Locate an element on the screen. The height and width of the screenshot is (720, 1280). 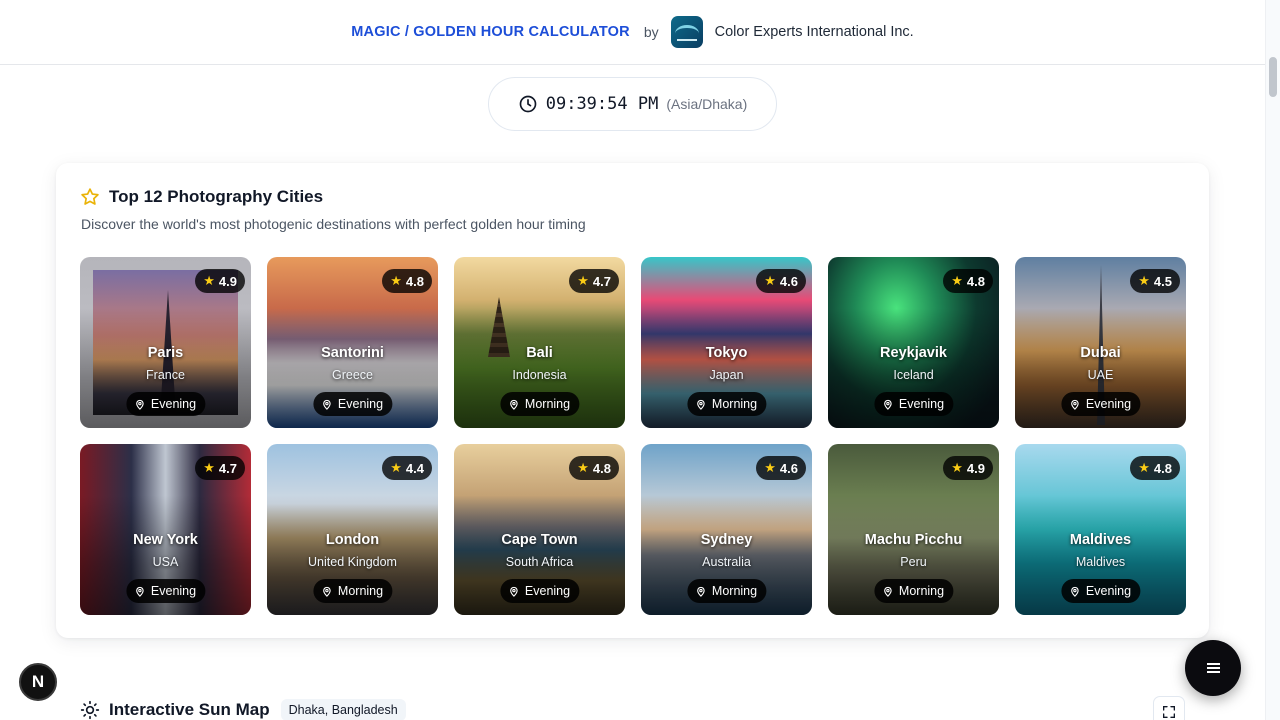
company-logo is located at coordinates (686, 32).